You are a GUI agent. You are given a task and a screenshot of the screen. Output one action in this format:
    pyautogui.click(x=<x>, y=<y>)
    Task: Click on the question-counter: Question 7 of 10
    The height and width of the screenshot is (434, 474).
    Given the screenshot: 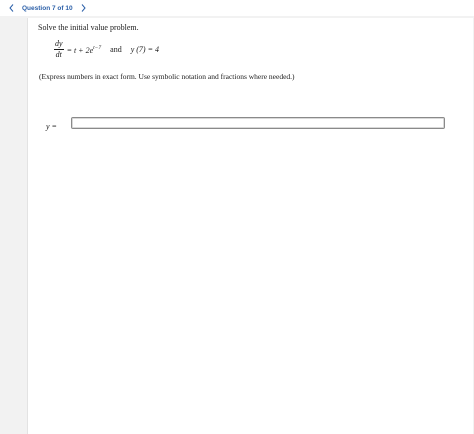 What is the action you would take?
    pyautogui.click(x=47, y=8)
    